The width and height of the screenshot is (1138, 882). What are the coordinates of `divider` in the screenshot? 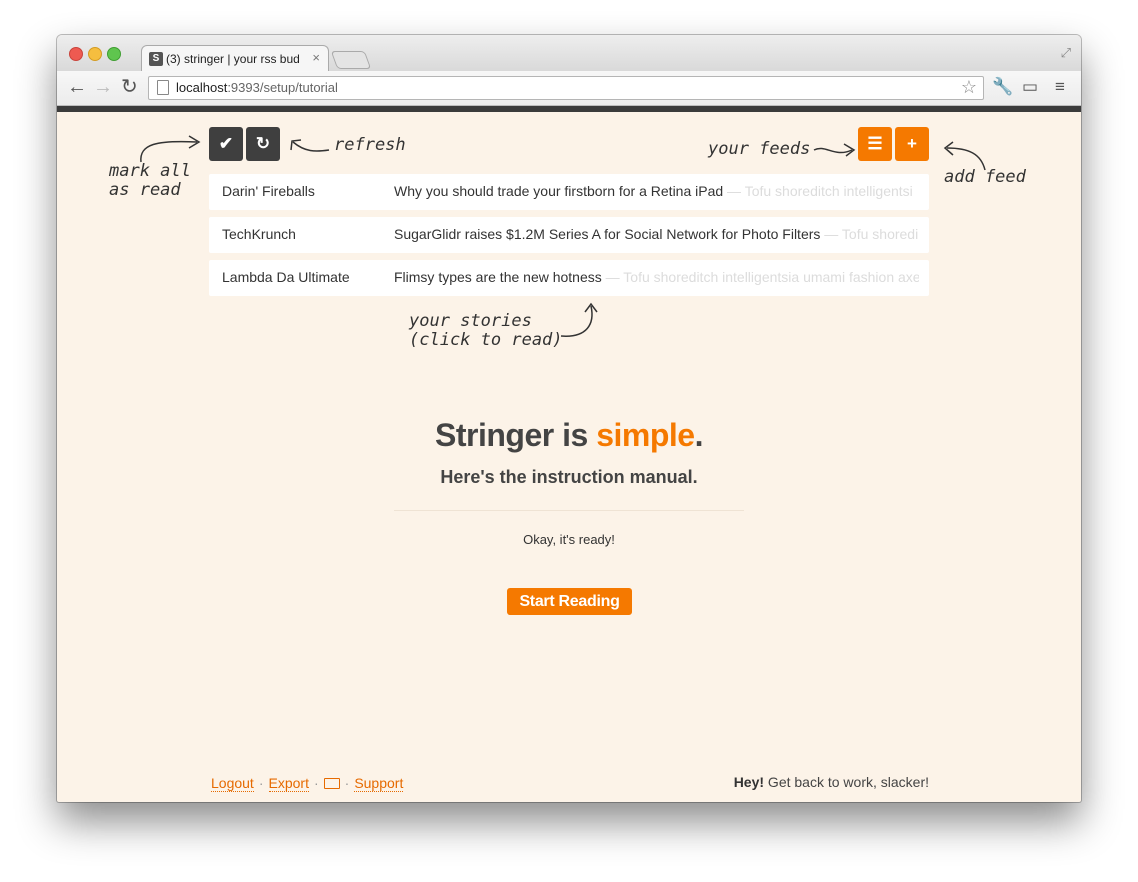 It's located at (569, 510).